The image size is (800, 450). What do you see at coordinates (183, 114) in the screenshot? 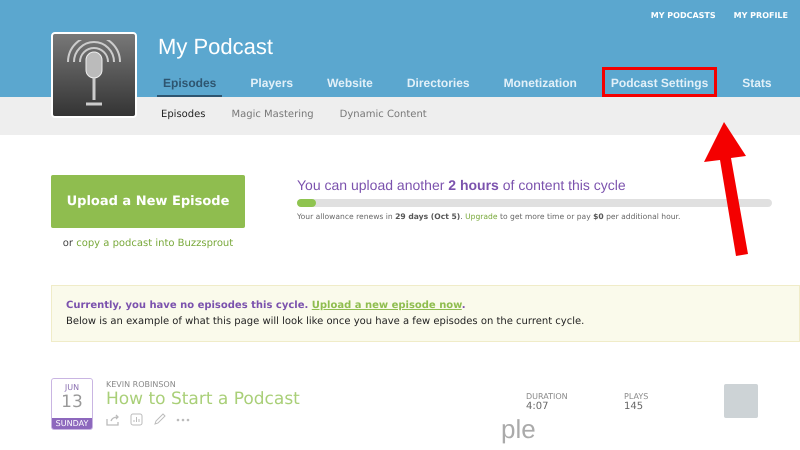
I see `subnav-tab: Episodes` at bounding box center [183, 114].